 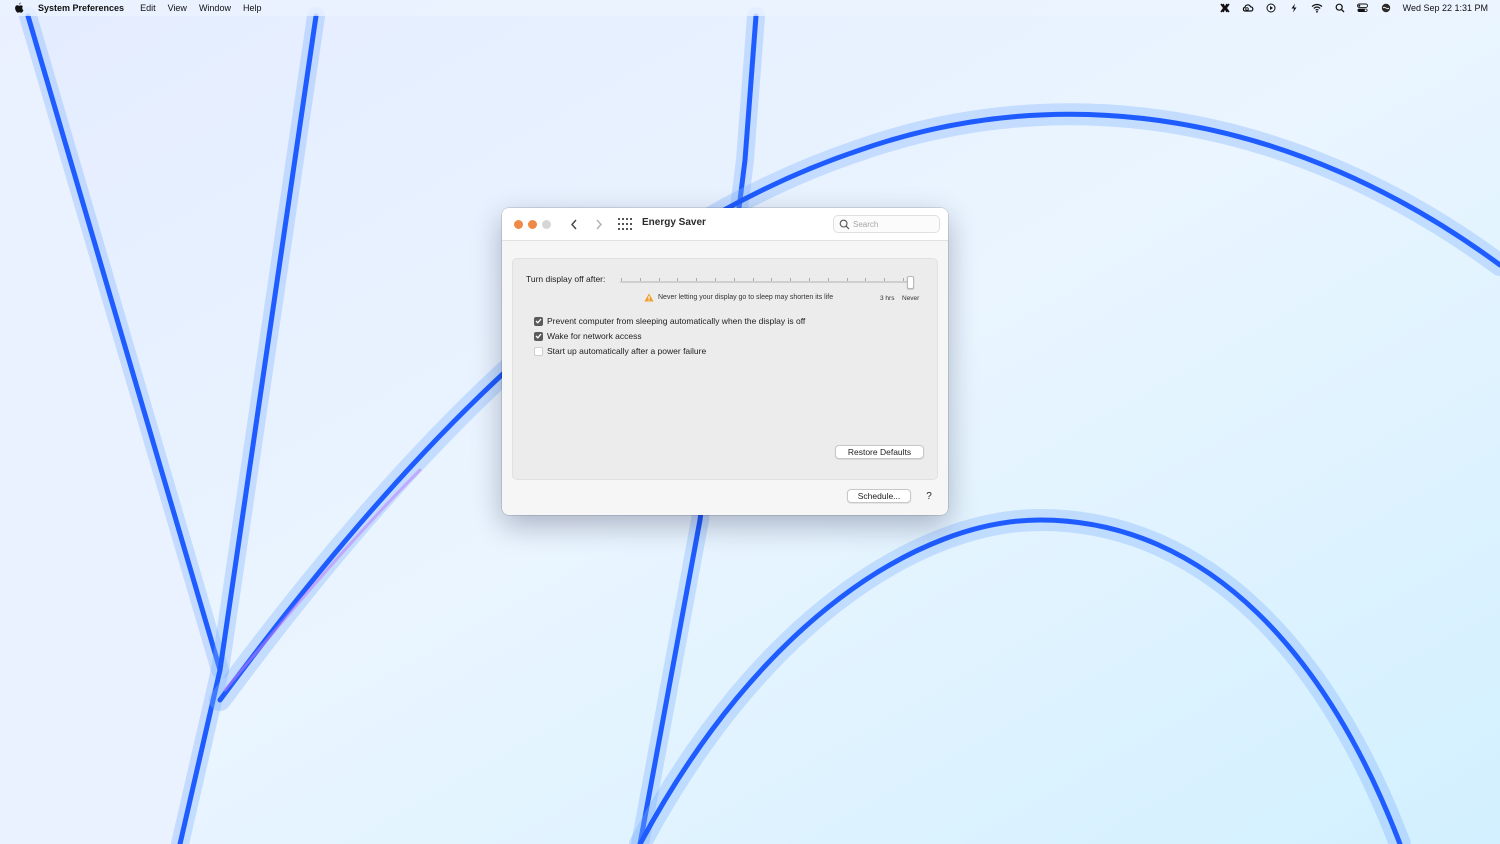 I want to click on chevron-right-icon, so click(x=599, y=224).